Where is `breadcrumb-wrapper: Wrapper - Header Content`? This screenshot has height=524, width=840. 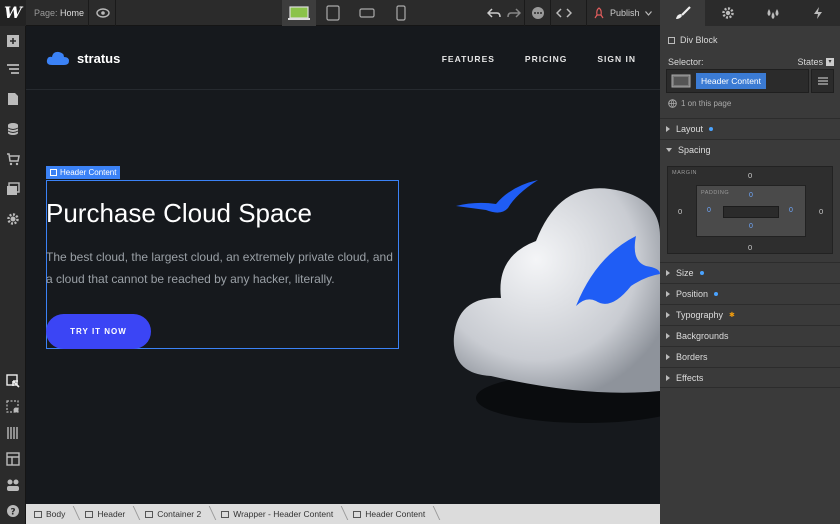
breadcrumb-wrapper: Wrapper - Header Content is located at coordinates (279, 514).